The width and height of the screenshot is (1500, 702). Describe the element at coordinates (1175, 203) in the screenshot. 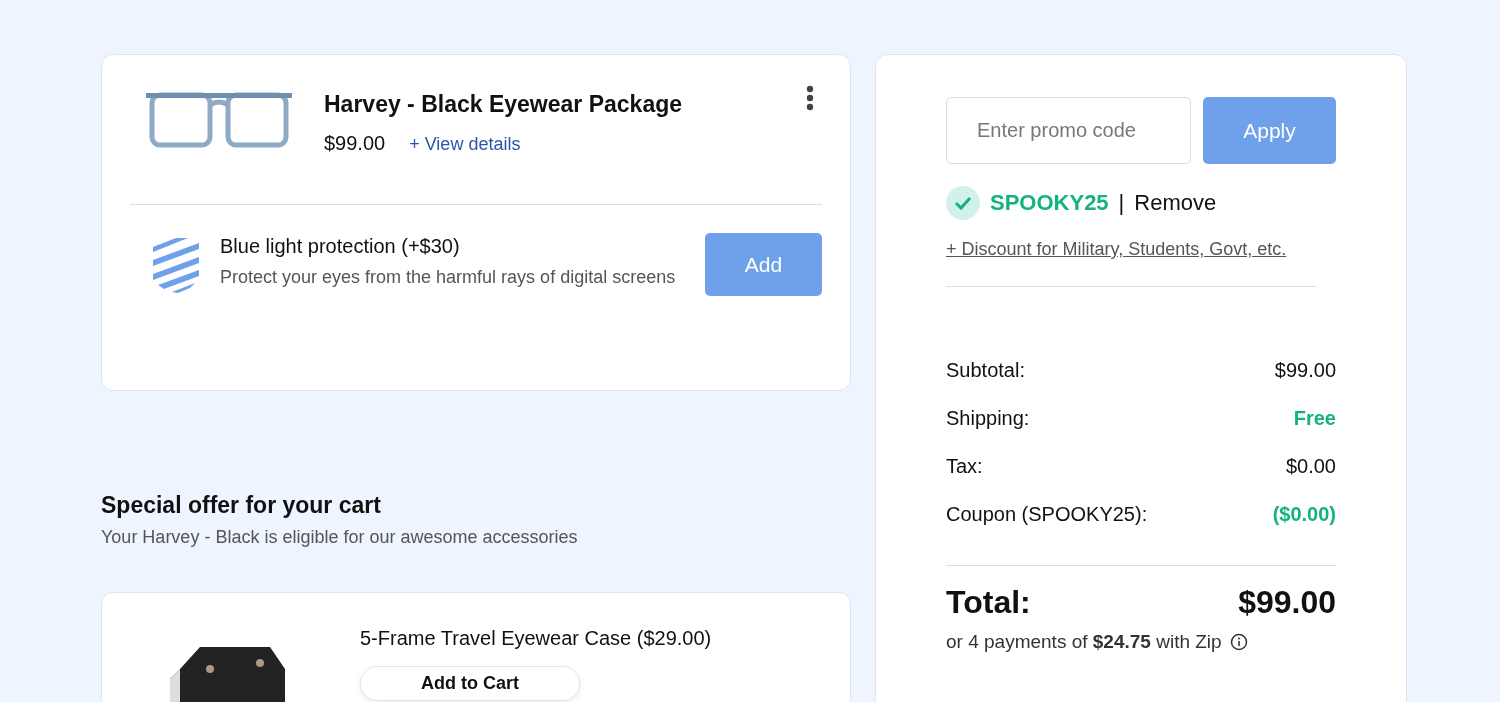

I see `remove-link: Remove` at that location.